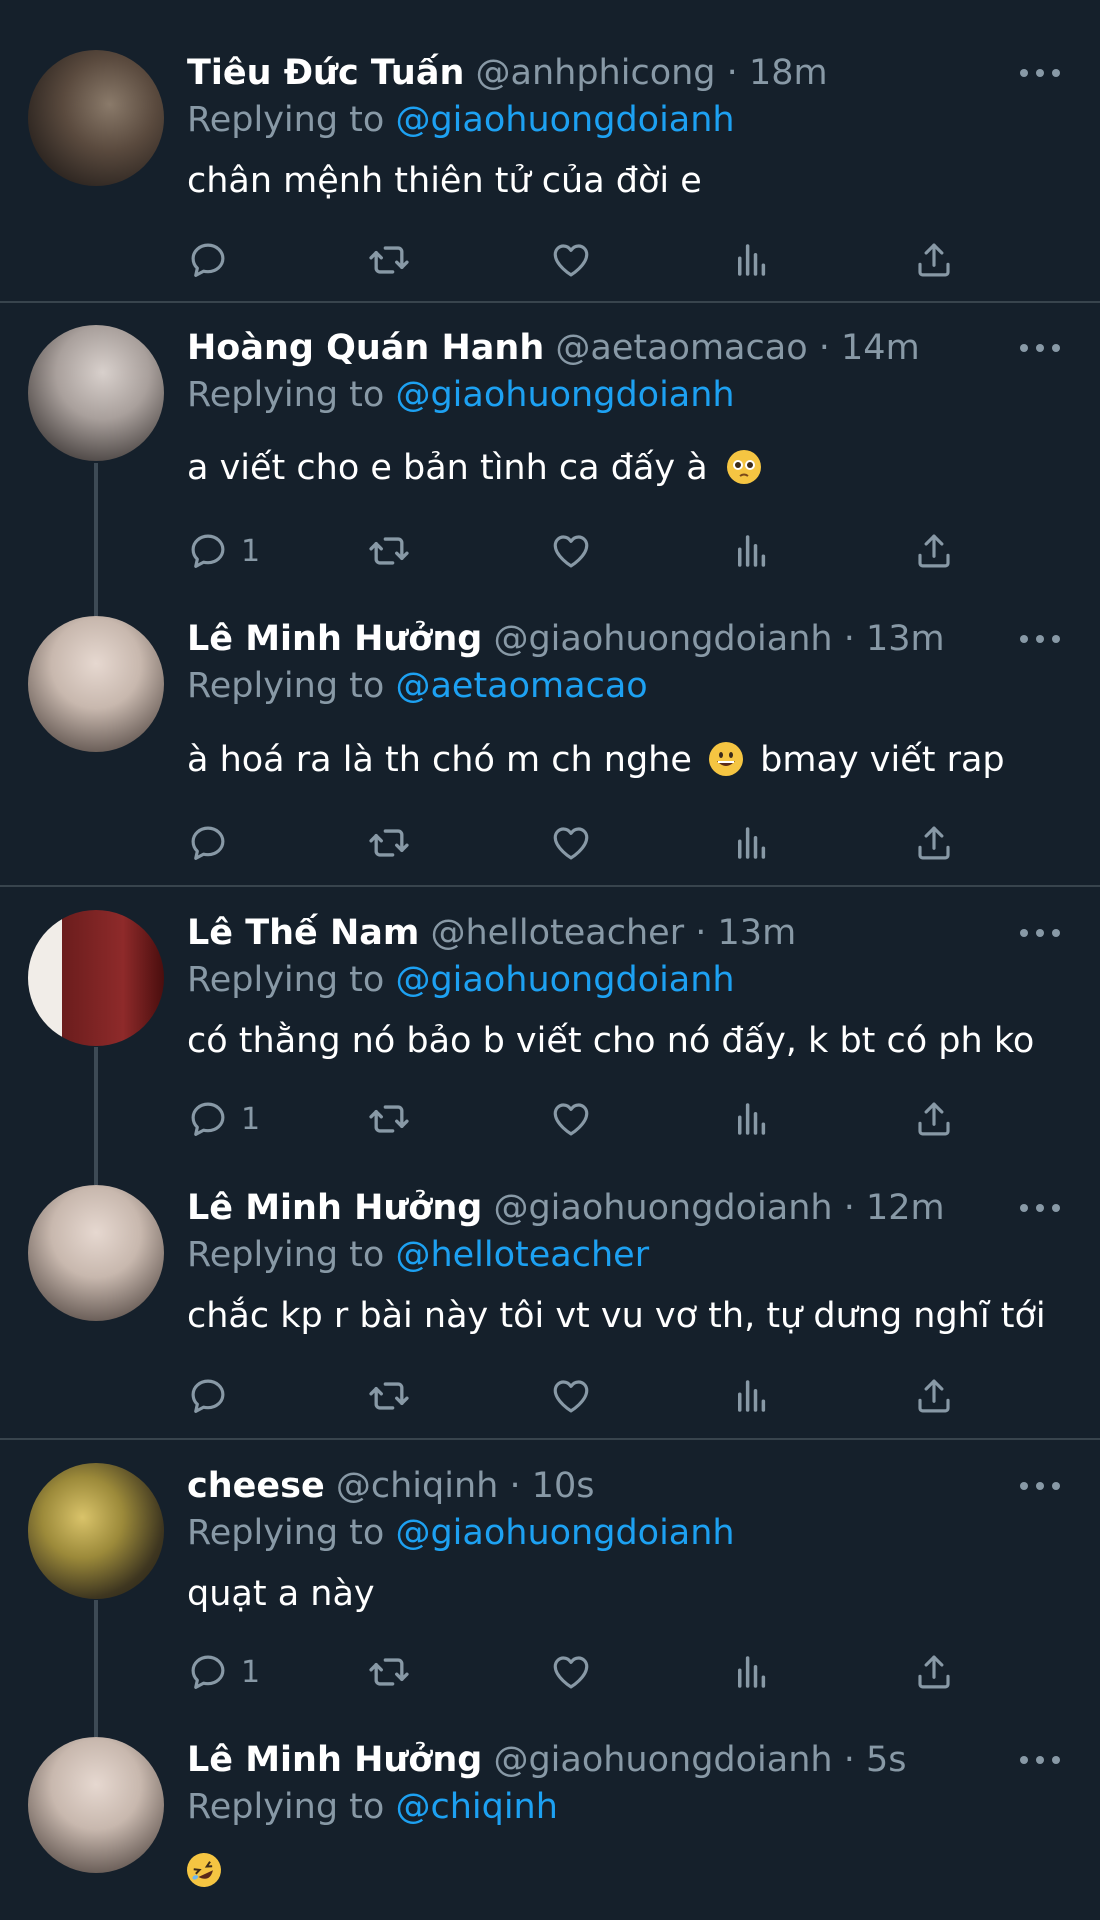 The height and width of the screenshot is (1920, 1100). What do you see at coordinates (303, 933) in the screenshot?
I see `author-name: Lê Thế Nam` at bounding box center [303, 933].